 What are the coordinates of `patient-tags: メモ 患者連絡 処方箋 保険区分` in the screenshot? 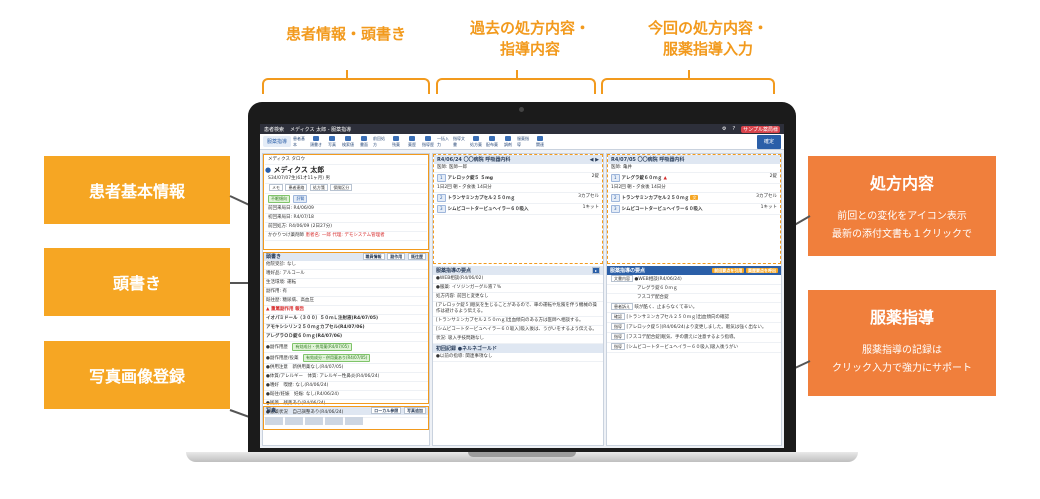 It's located at (346, 189).